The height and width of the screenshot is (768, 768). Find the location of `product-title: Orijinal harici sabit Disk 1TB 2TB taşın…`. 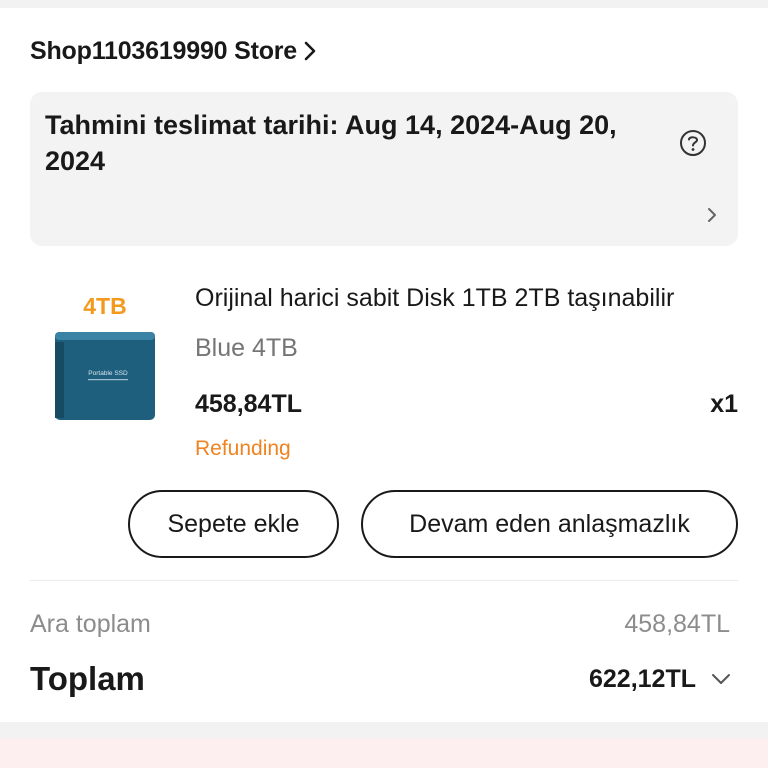

product-title: Orijinal harici sabit Disk 1TB 2TB taşın… is located at coordinates (467, 298).